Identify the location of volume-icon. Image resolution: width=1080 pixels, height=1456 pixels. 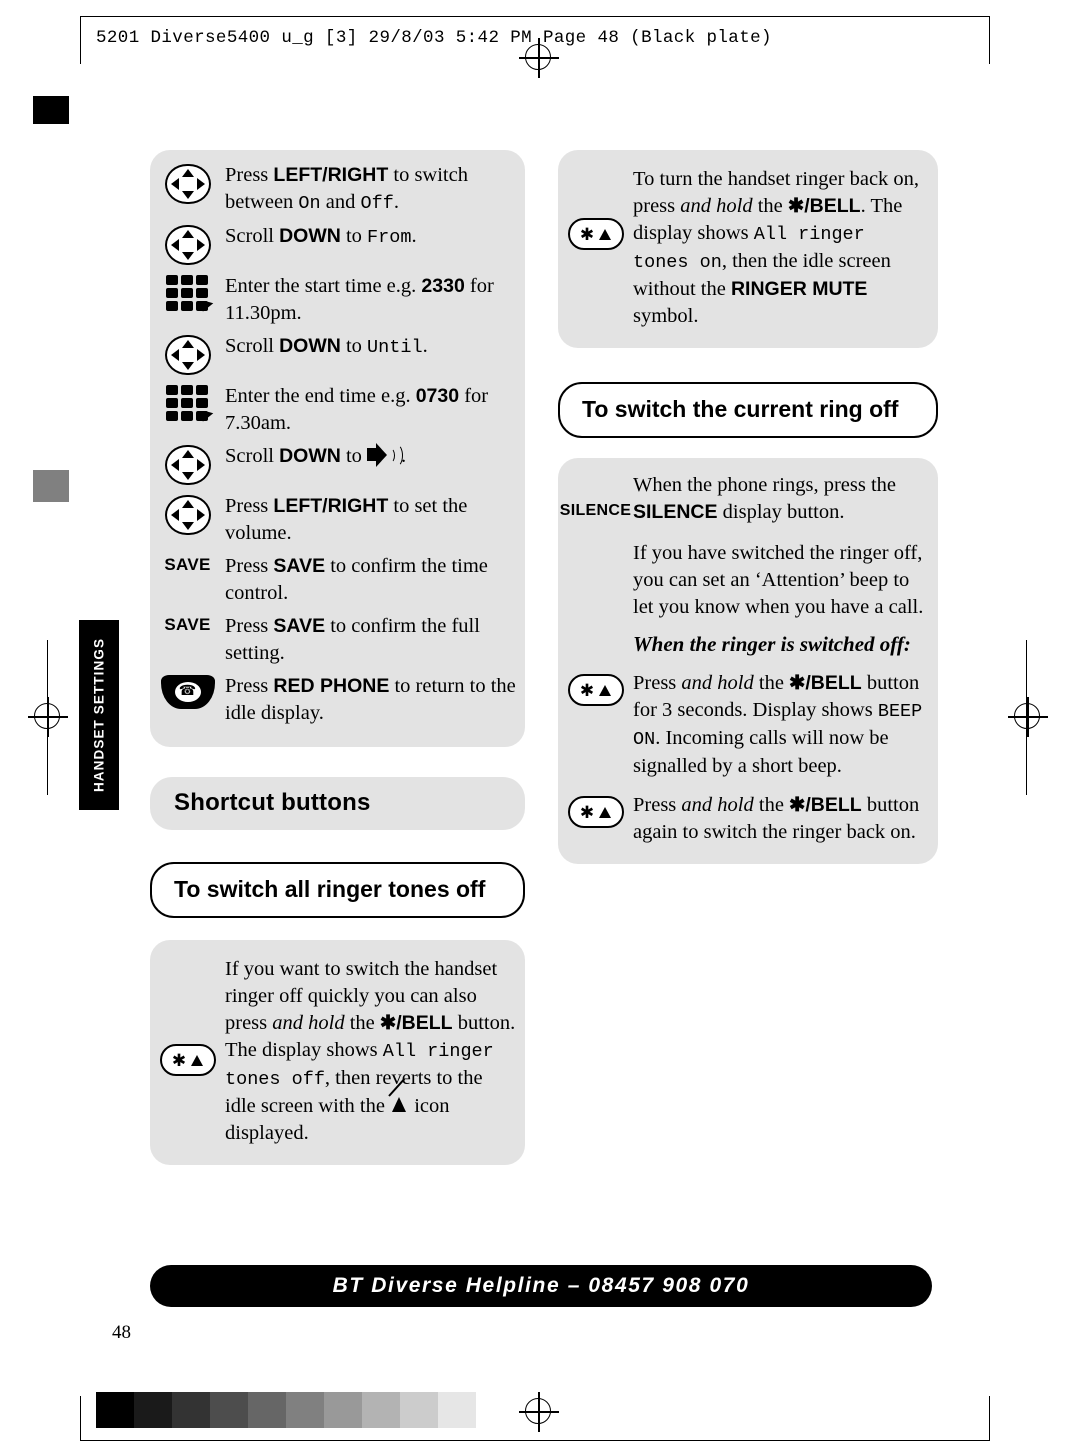
(385, 455).